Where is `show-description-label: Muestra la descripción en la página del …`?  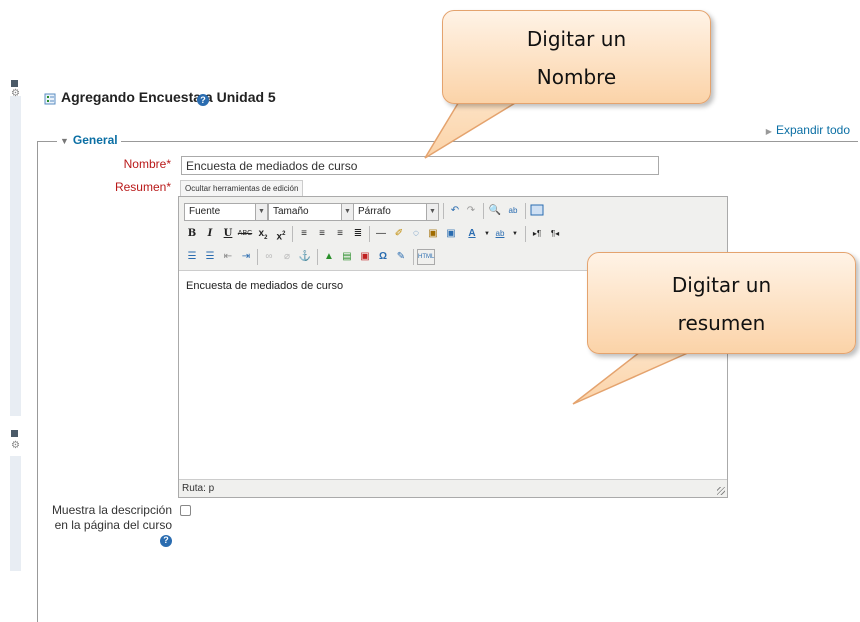 show-description-label: Muestra la descripción en la página del … is located at coordinates (111, 525).